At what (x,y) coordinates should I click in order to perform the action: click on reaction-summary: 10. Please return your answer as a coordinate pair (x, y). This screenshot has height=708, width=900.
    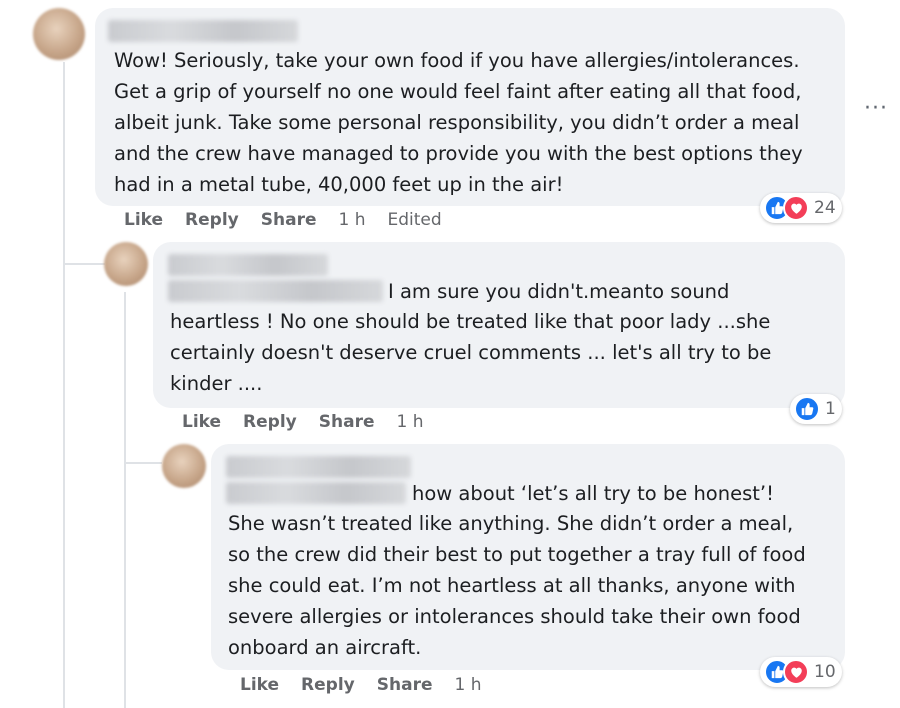
    Looking at the image, I should click on (801, 672).